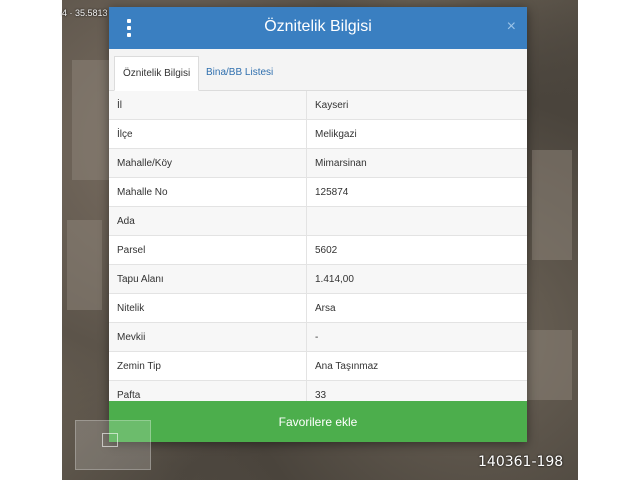  I want to click on table-row: Tapu Alanı 1.414,00, so click(318, 279).